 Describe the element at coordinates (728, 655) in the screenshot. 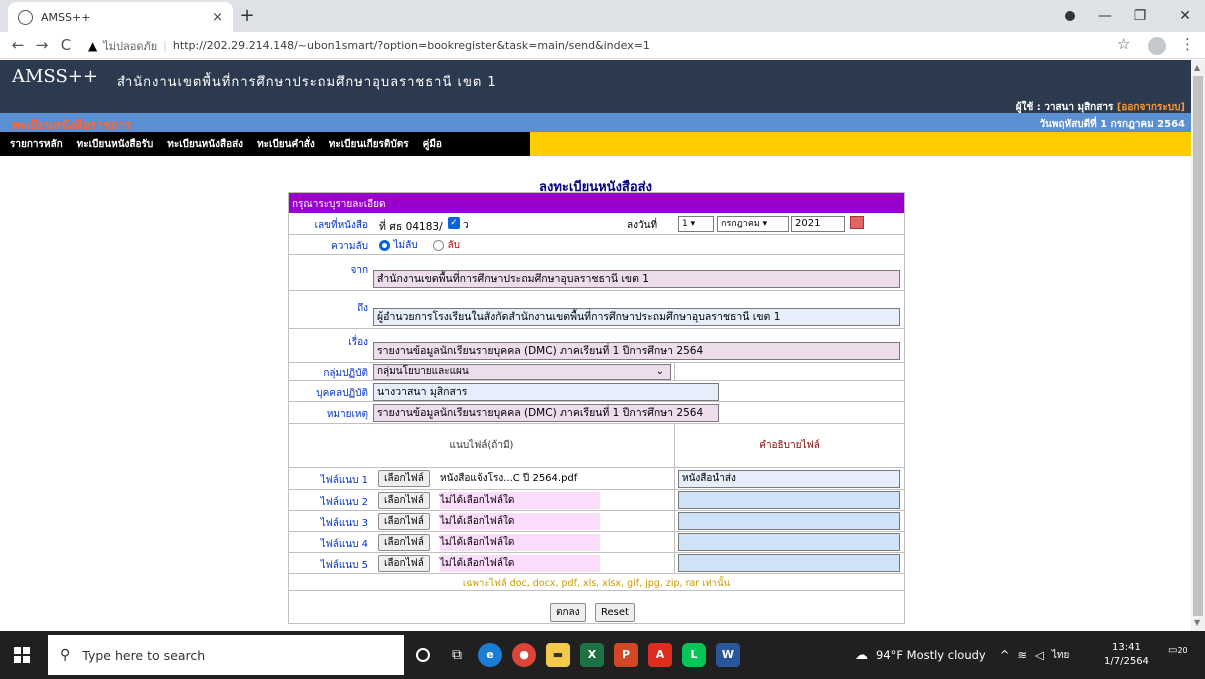

I see `word-icon: W` at that location.